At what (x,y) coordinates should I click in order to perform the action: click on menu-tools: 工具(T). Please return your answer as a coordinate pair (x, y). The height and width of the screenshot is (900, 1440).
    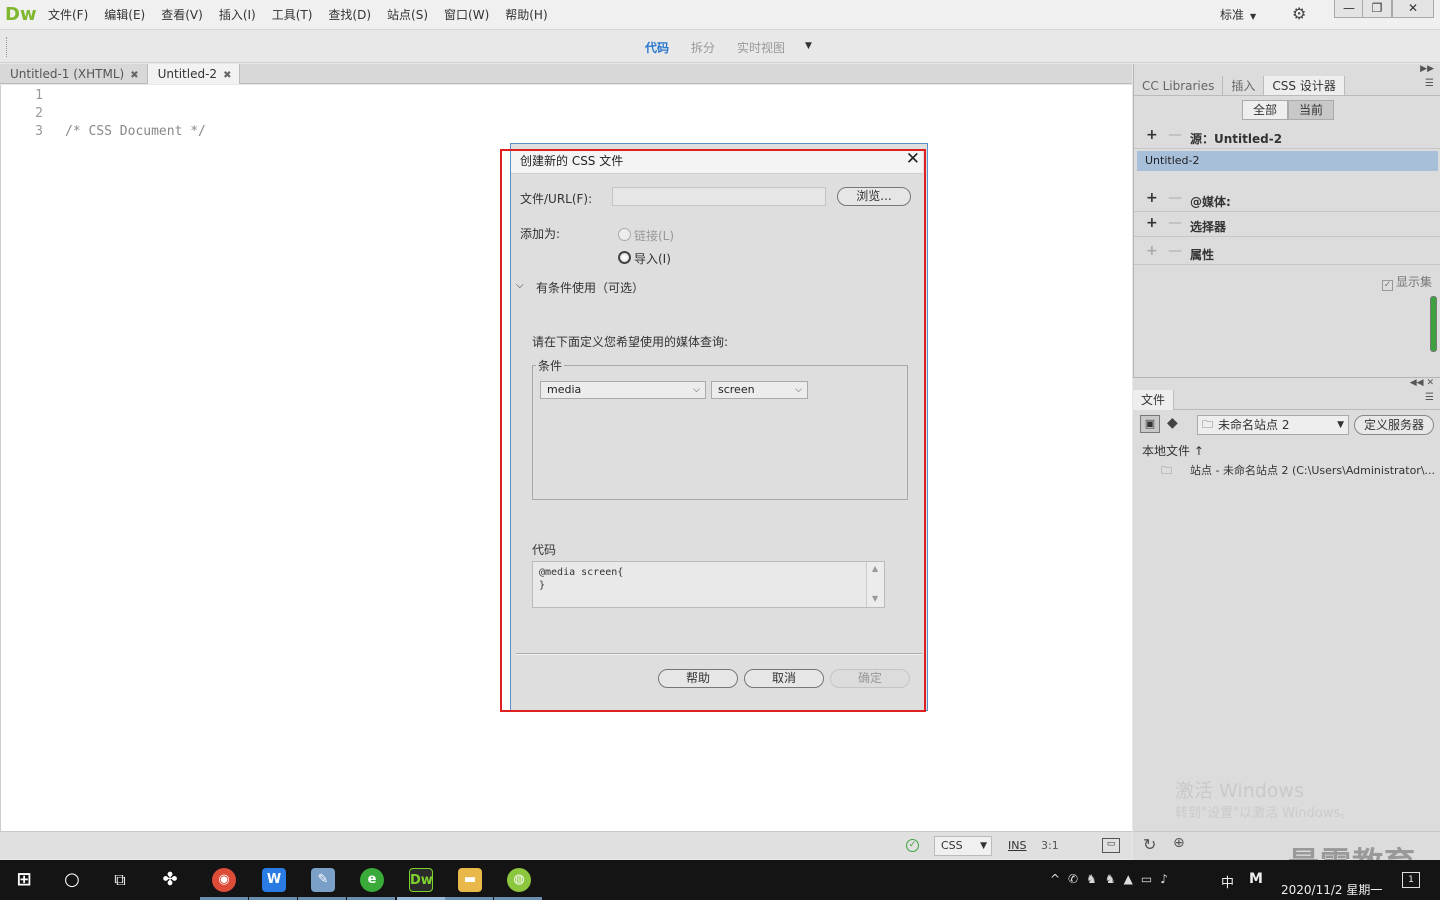
    Looking at the image, I should click on (292, 15).